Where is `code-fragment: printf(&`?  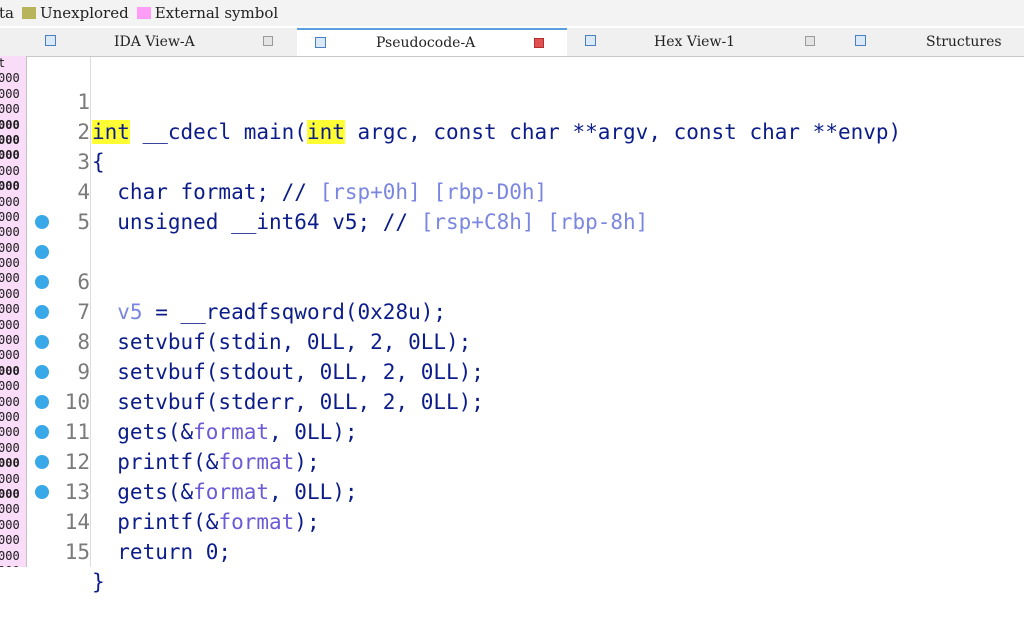
code-fragment: printf(& is located at coordinates (155, 522).